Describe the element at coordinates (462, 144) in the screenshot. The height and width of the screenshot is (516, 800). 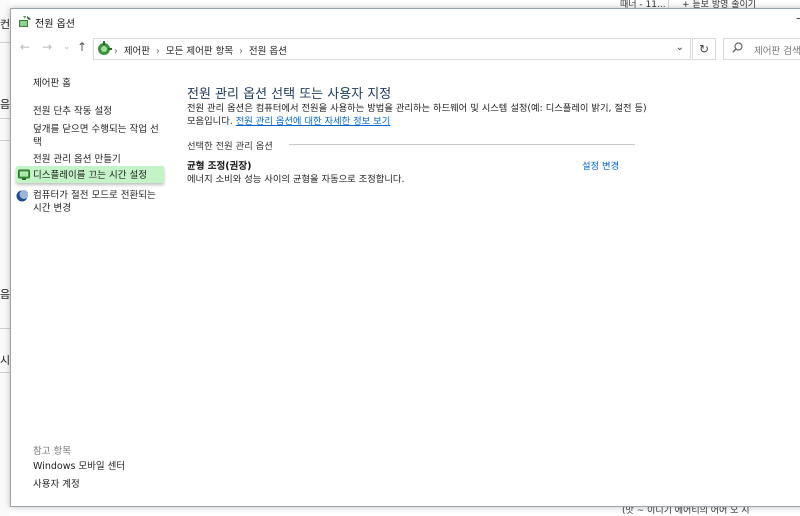
I see `group-divider` at that location.